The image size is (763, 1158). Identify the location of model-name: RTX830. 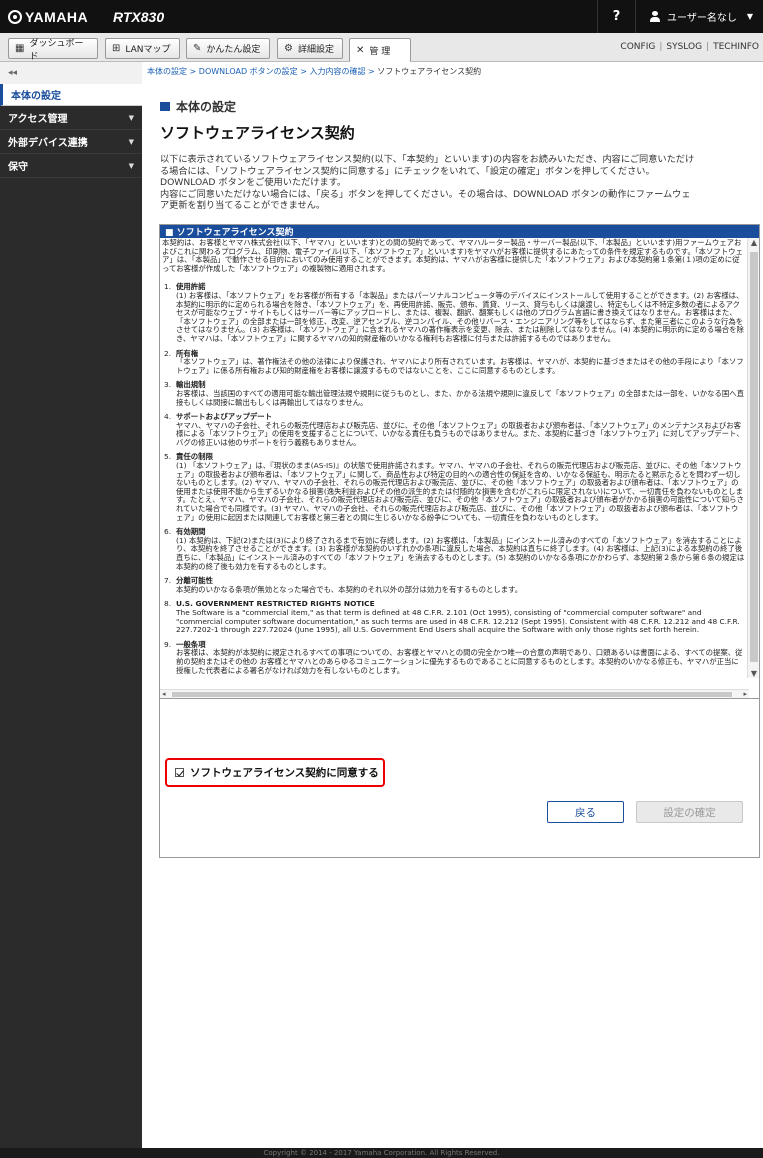
(139, 16).